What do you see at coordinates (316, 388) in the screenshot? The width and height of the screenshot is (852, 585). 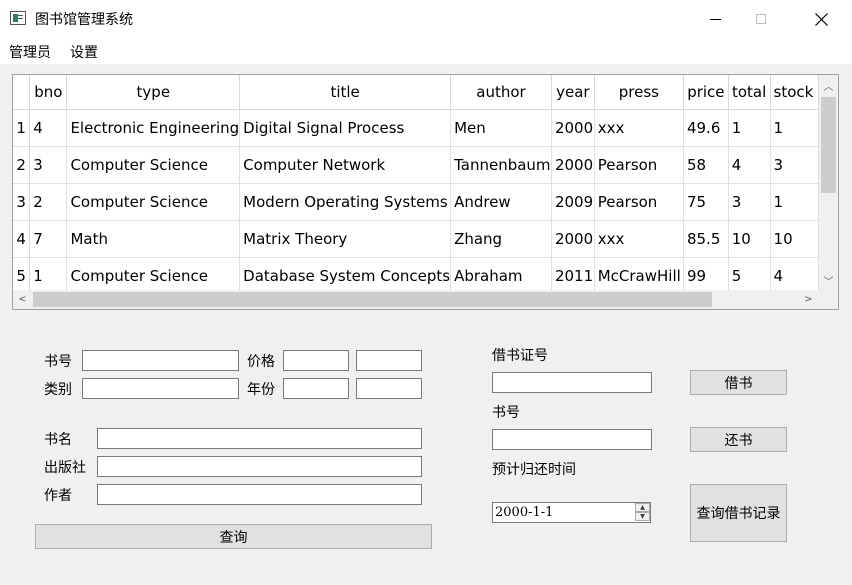 I see `year-min-input` at bounding box center [316, 388].